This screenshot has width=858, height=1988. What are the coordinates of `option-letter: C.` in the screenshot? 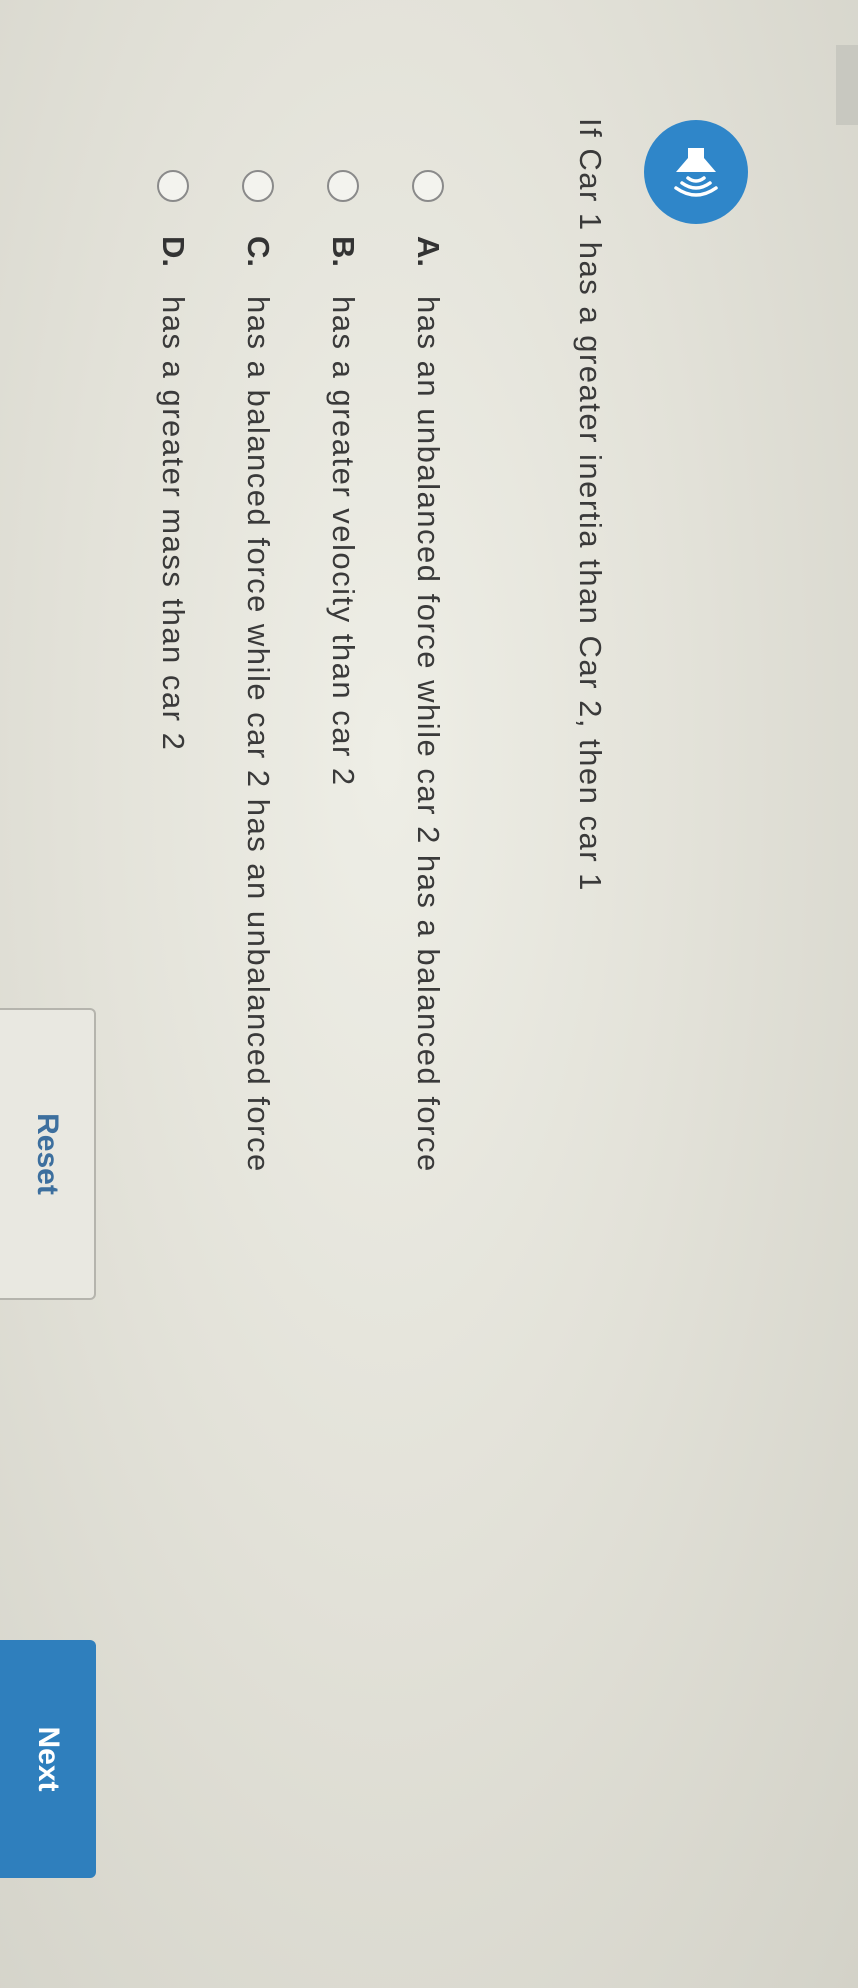 It's located at (258, 251).